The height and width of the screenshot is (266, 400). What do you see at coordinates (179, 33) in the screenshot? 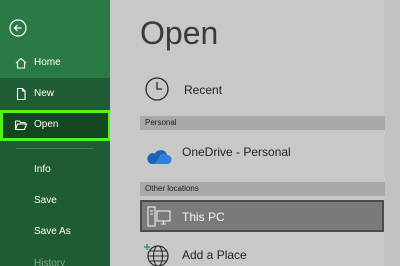
I see `page-title: Open` at bounding box center [179, 33].